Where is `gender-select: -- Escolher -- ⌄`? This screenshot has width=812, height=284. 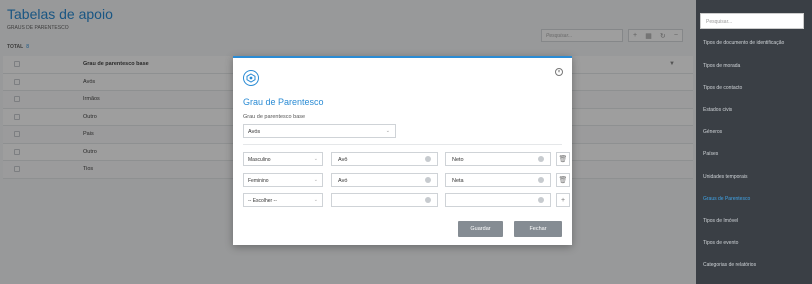
gender-select: -- Escolher -- ⌄ is located at coordinates (283, 200).